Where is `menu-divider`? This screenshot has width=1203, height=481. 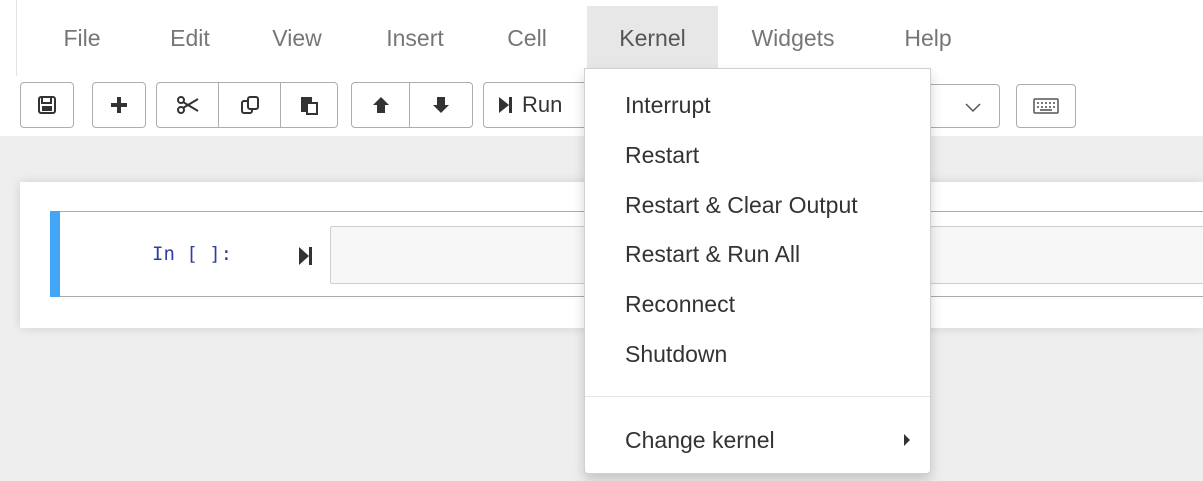 menu-divider is located at coordinates (757, 396).